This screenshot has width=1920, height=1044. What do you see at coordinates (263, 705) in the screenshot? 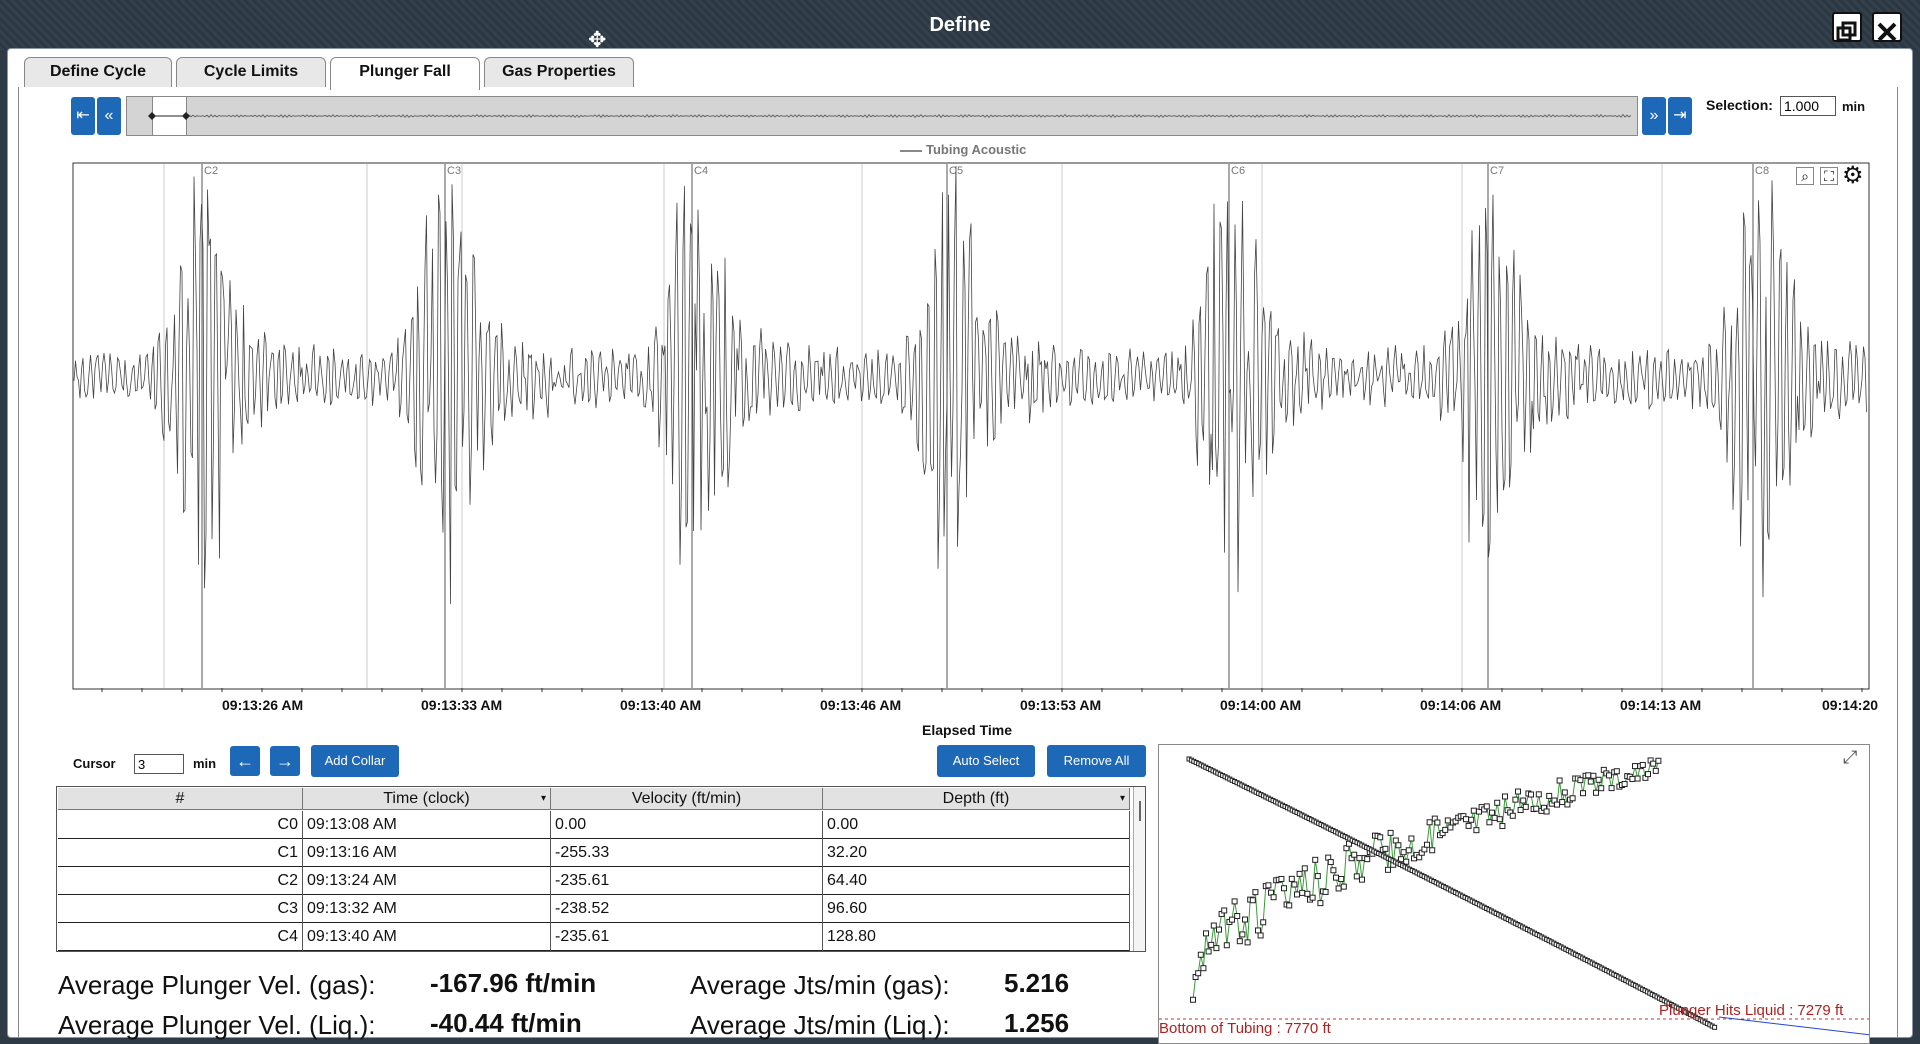
I see `x-tick-label: 09:13:26 AM` at bounding box center [263, 705].